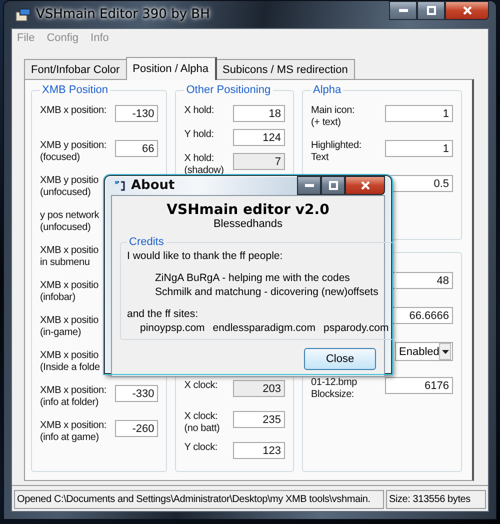  What do you see at coordinates (163, 314) in the screenshot?
I see `credits-text: and the ff sites:` at bounding box center [163, 314].